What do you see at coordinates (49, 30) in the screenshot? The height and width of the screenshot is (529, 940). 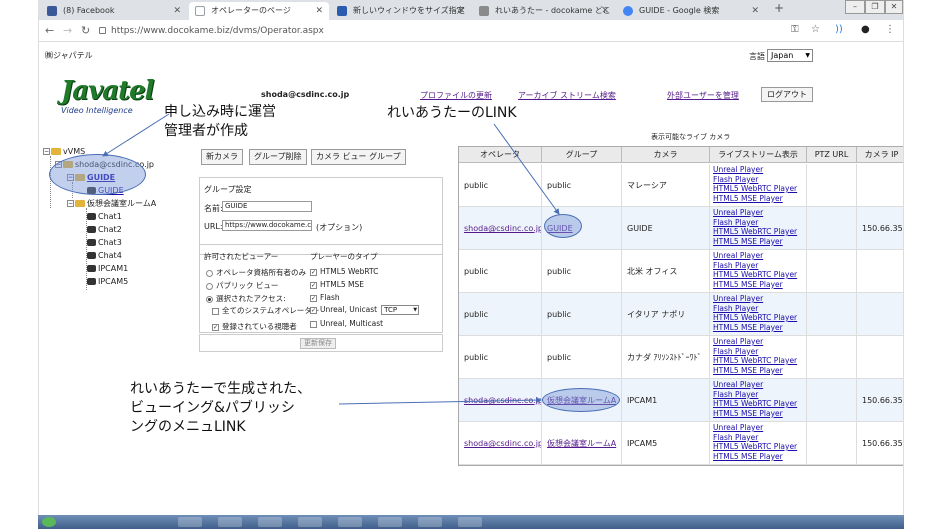 I see `back-icon: ←` at bounding box center [49, 30].